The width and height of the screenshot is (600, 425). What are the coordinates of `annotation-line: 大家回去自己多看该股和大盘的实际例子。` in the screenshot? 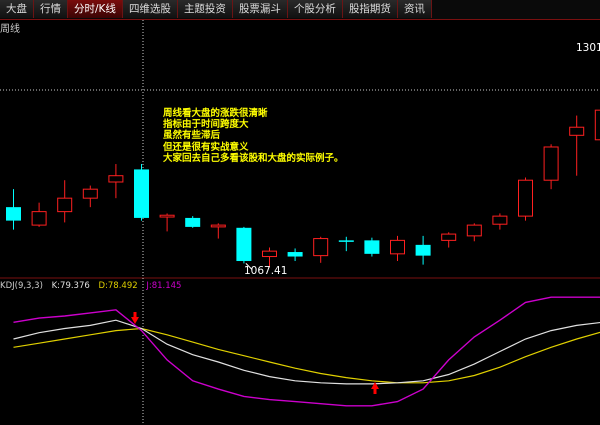 It's located at (253, 158).